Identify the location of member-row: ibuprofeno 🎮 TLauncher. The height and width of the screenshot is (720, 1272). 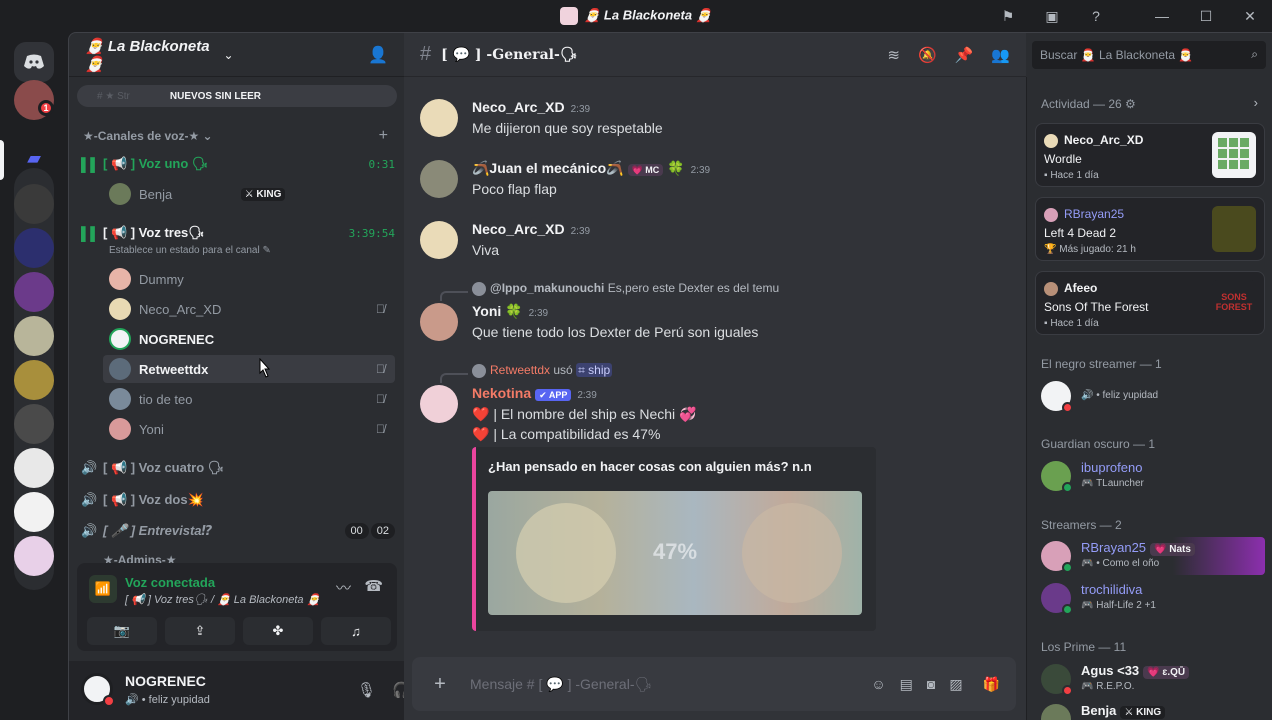
(1150, 476).